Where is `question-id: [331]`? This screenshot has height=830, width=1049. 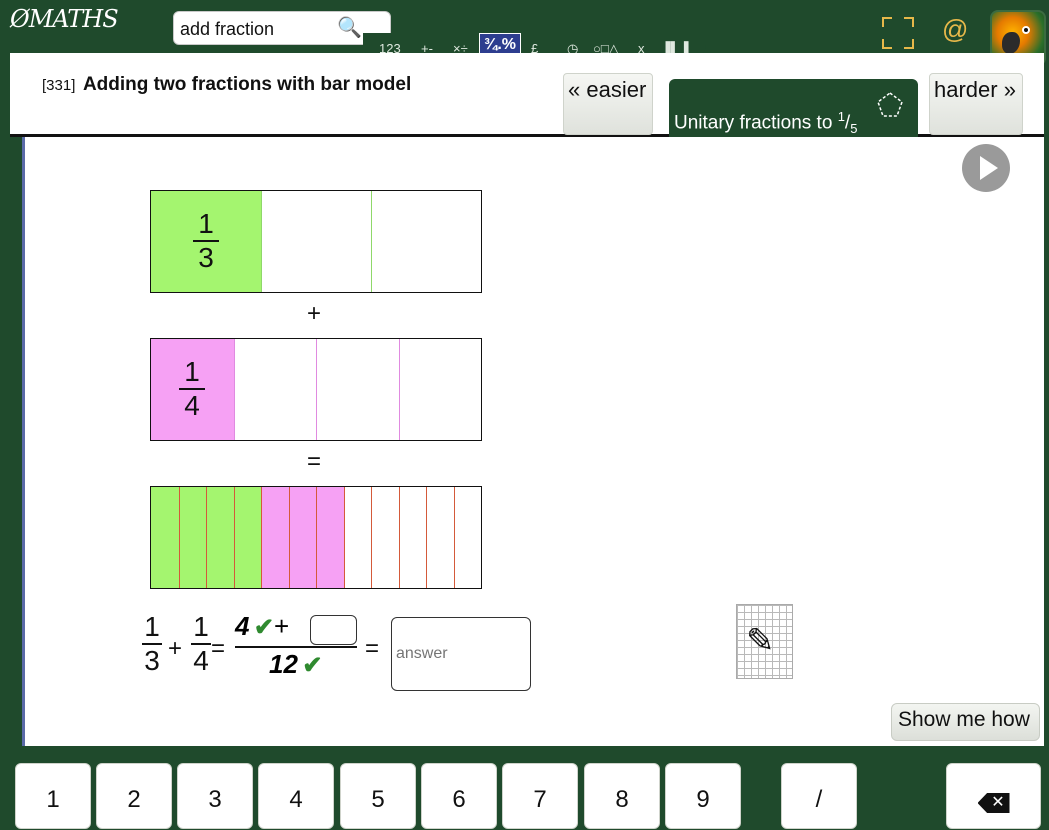 question-id: [331] is located at coordinates (59, 85).